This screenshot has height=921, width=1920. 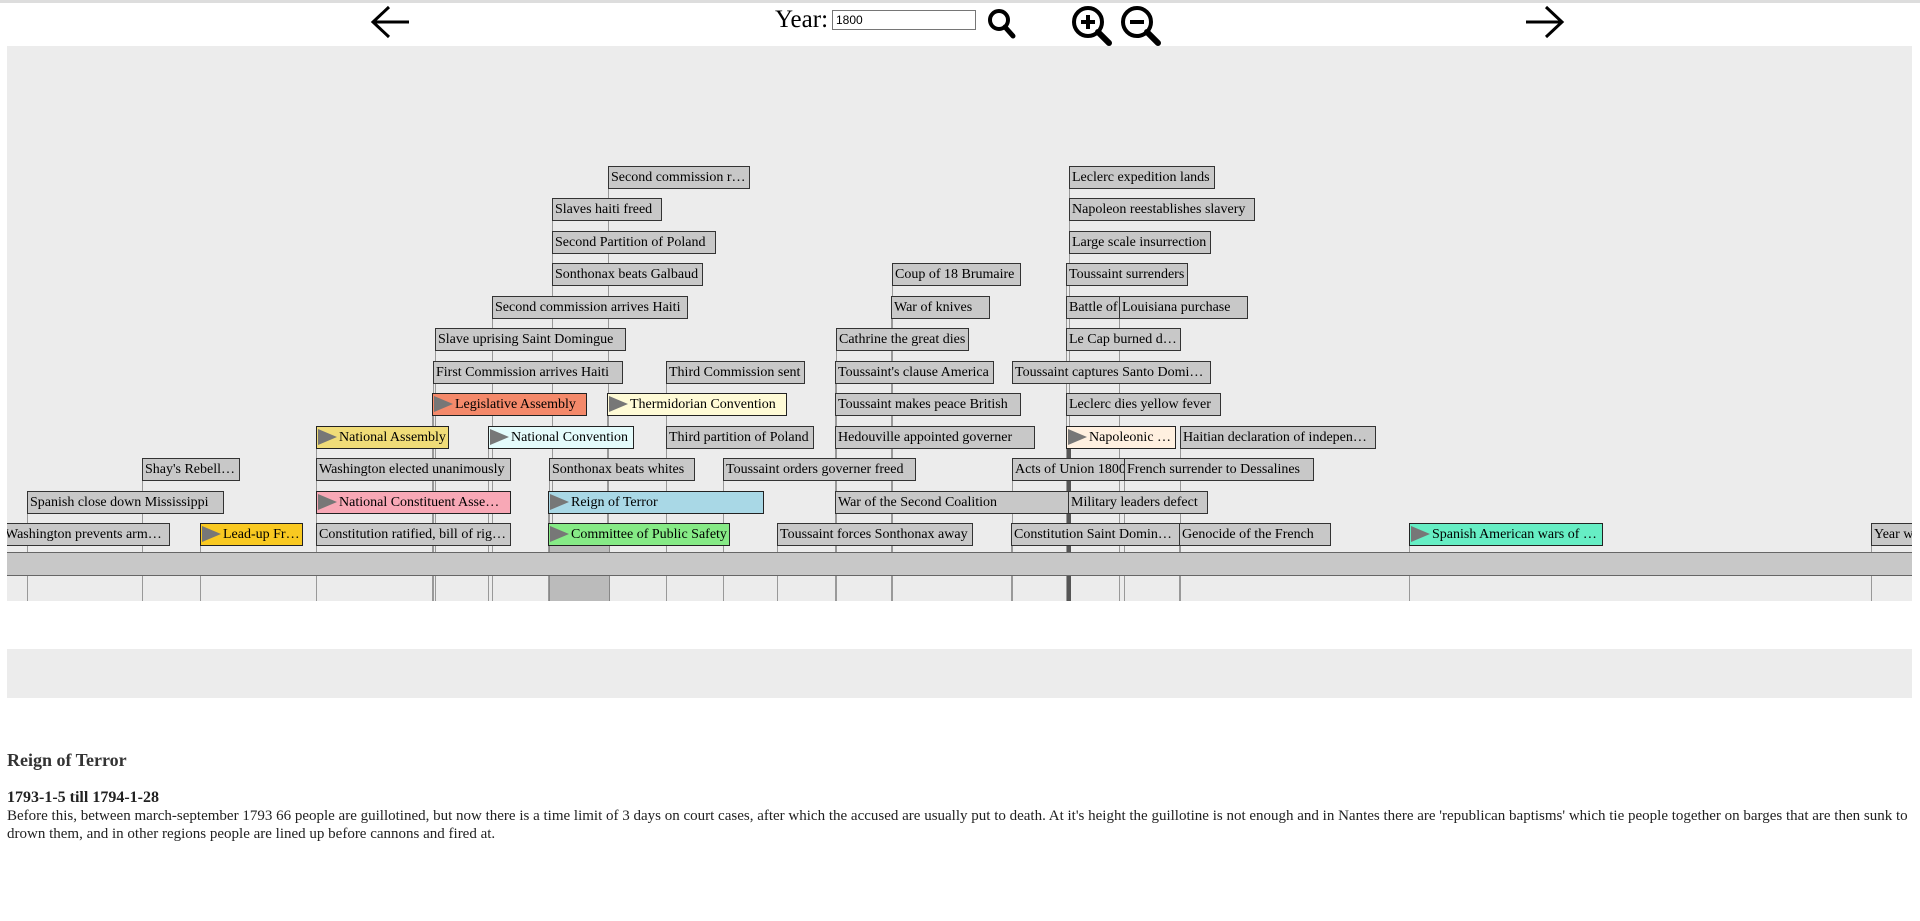 What do you see at coordinates (1142, 177) in the screenshot?
I see `timeline-event: Leclerc expedition lands` at bounding box center [1142, 177].